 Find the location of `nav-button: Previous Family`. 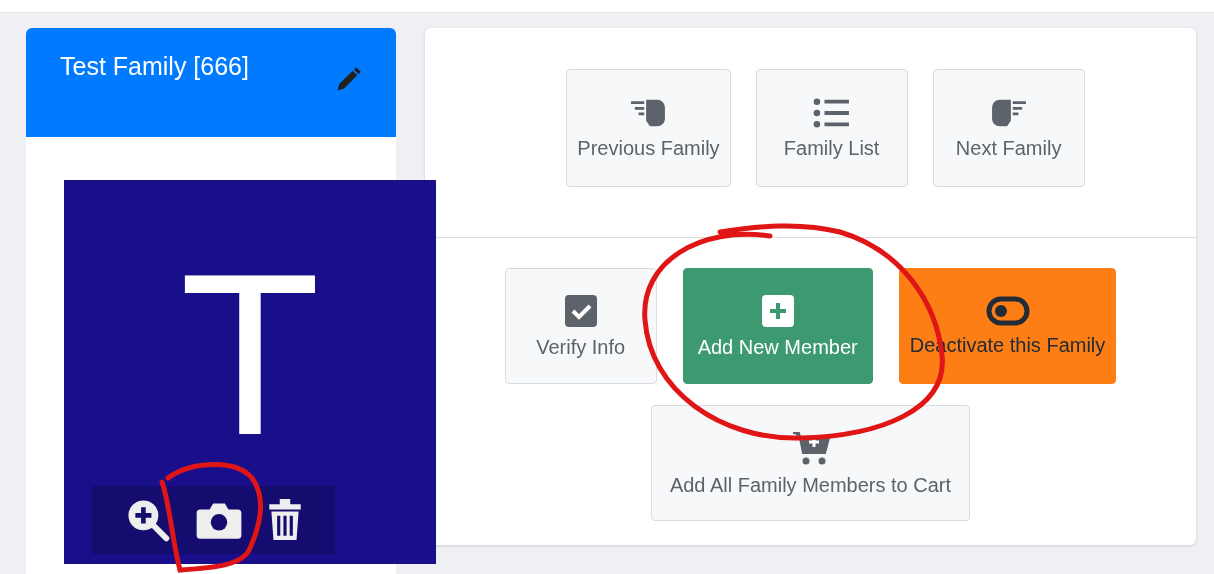

nav-button: Previous Family is located at coordinates (648, 128).